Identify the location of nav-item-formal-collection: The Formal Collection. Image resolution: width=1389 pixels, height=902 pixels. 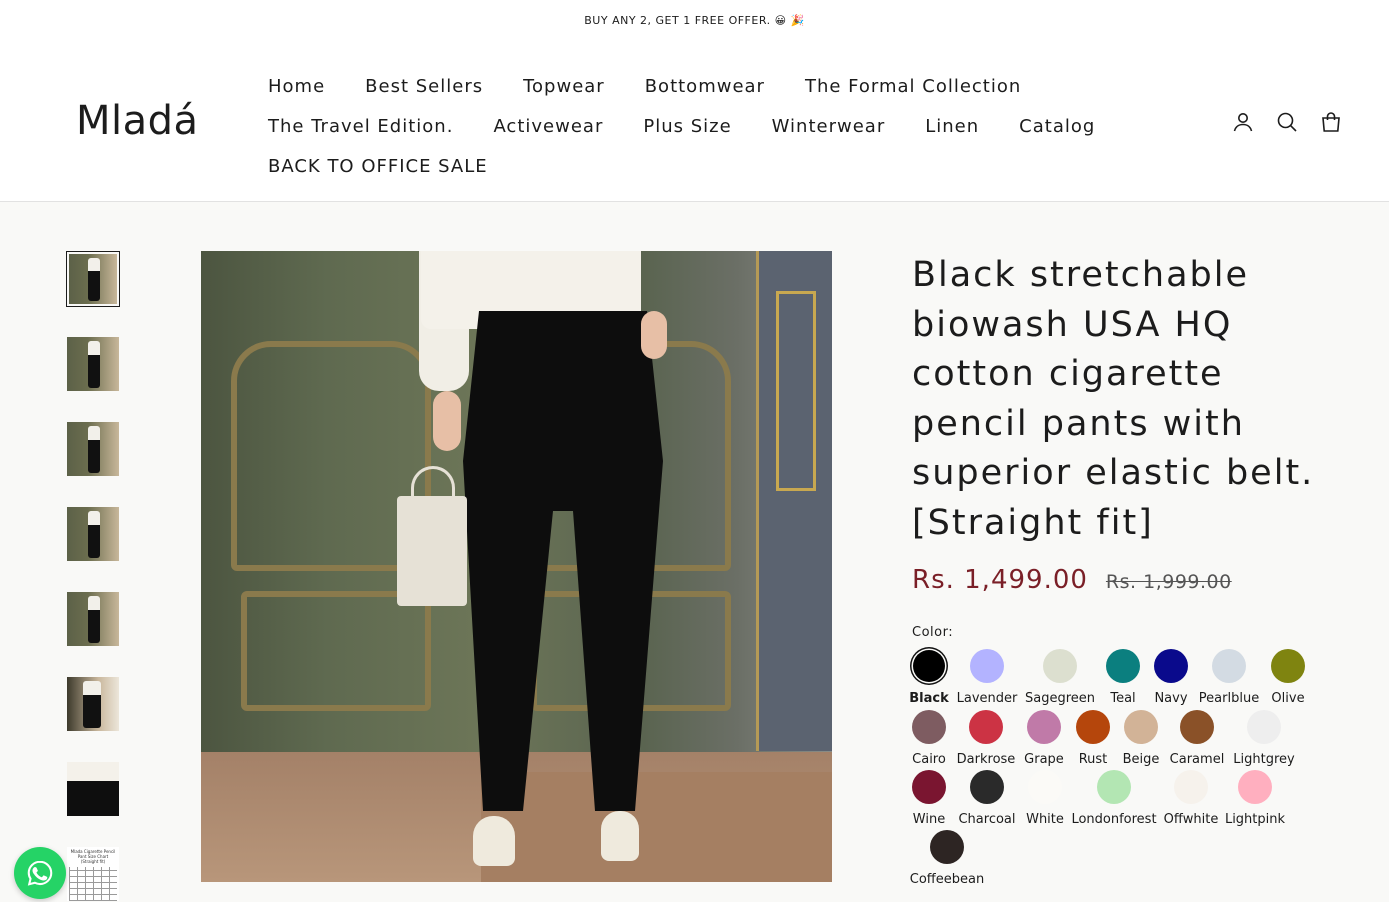
(913, 86).